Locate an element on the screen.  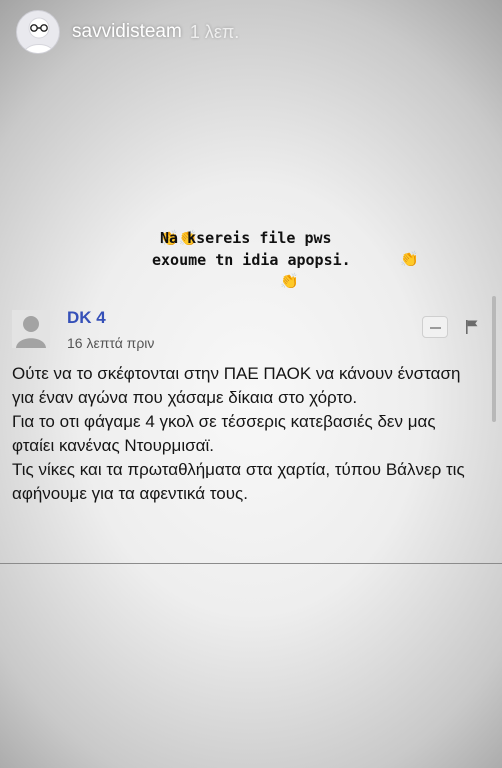
collapse-comment-button is located at coordinates (435, 327).